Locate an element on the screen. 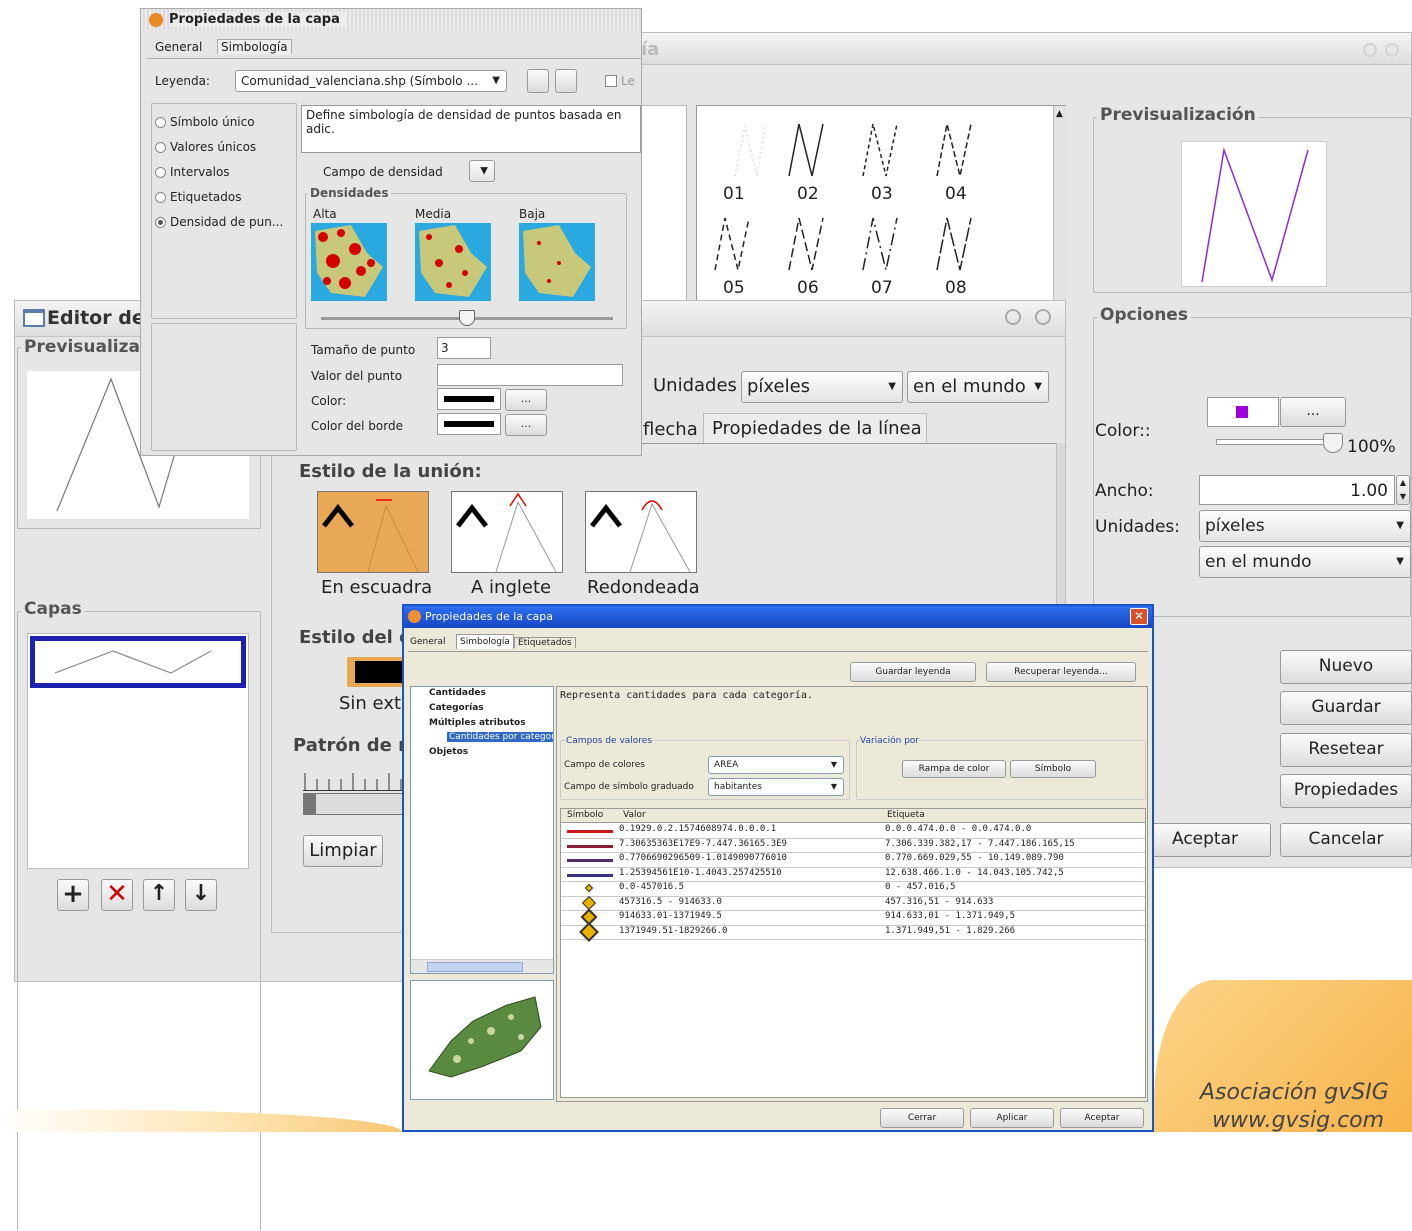 The width and height of the screenshot is (1412, 1231). q-accept-button: Aceptar is located at coordinates (1102, 1118).